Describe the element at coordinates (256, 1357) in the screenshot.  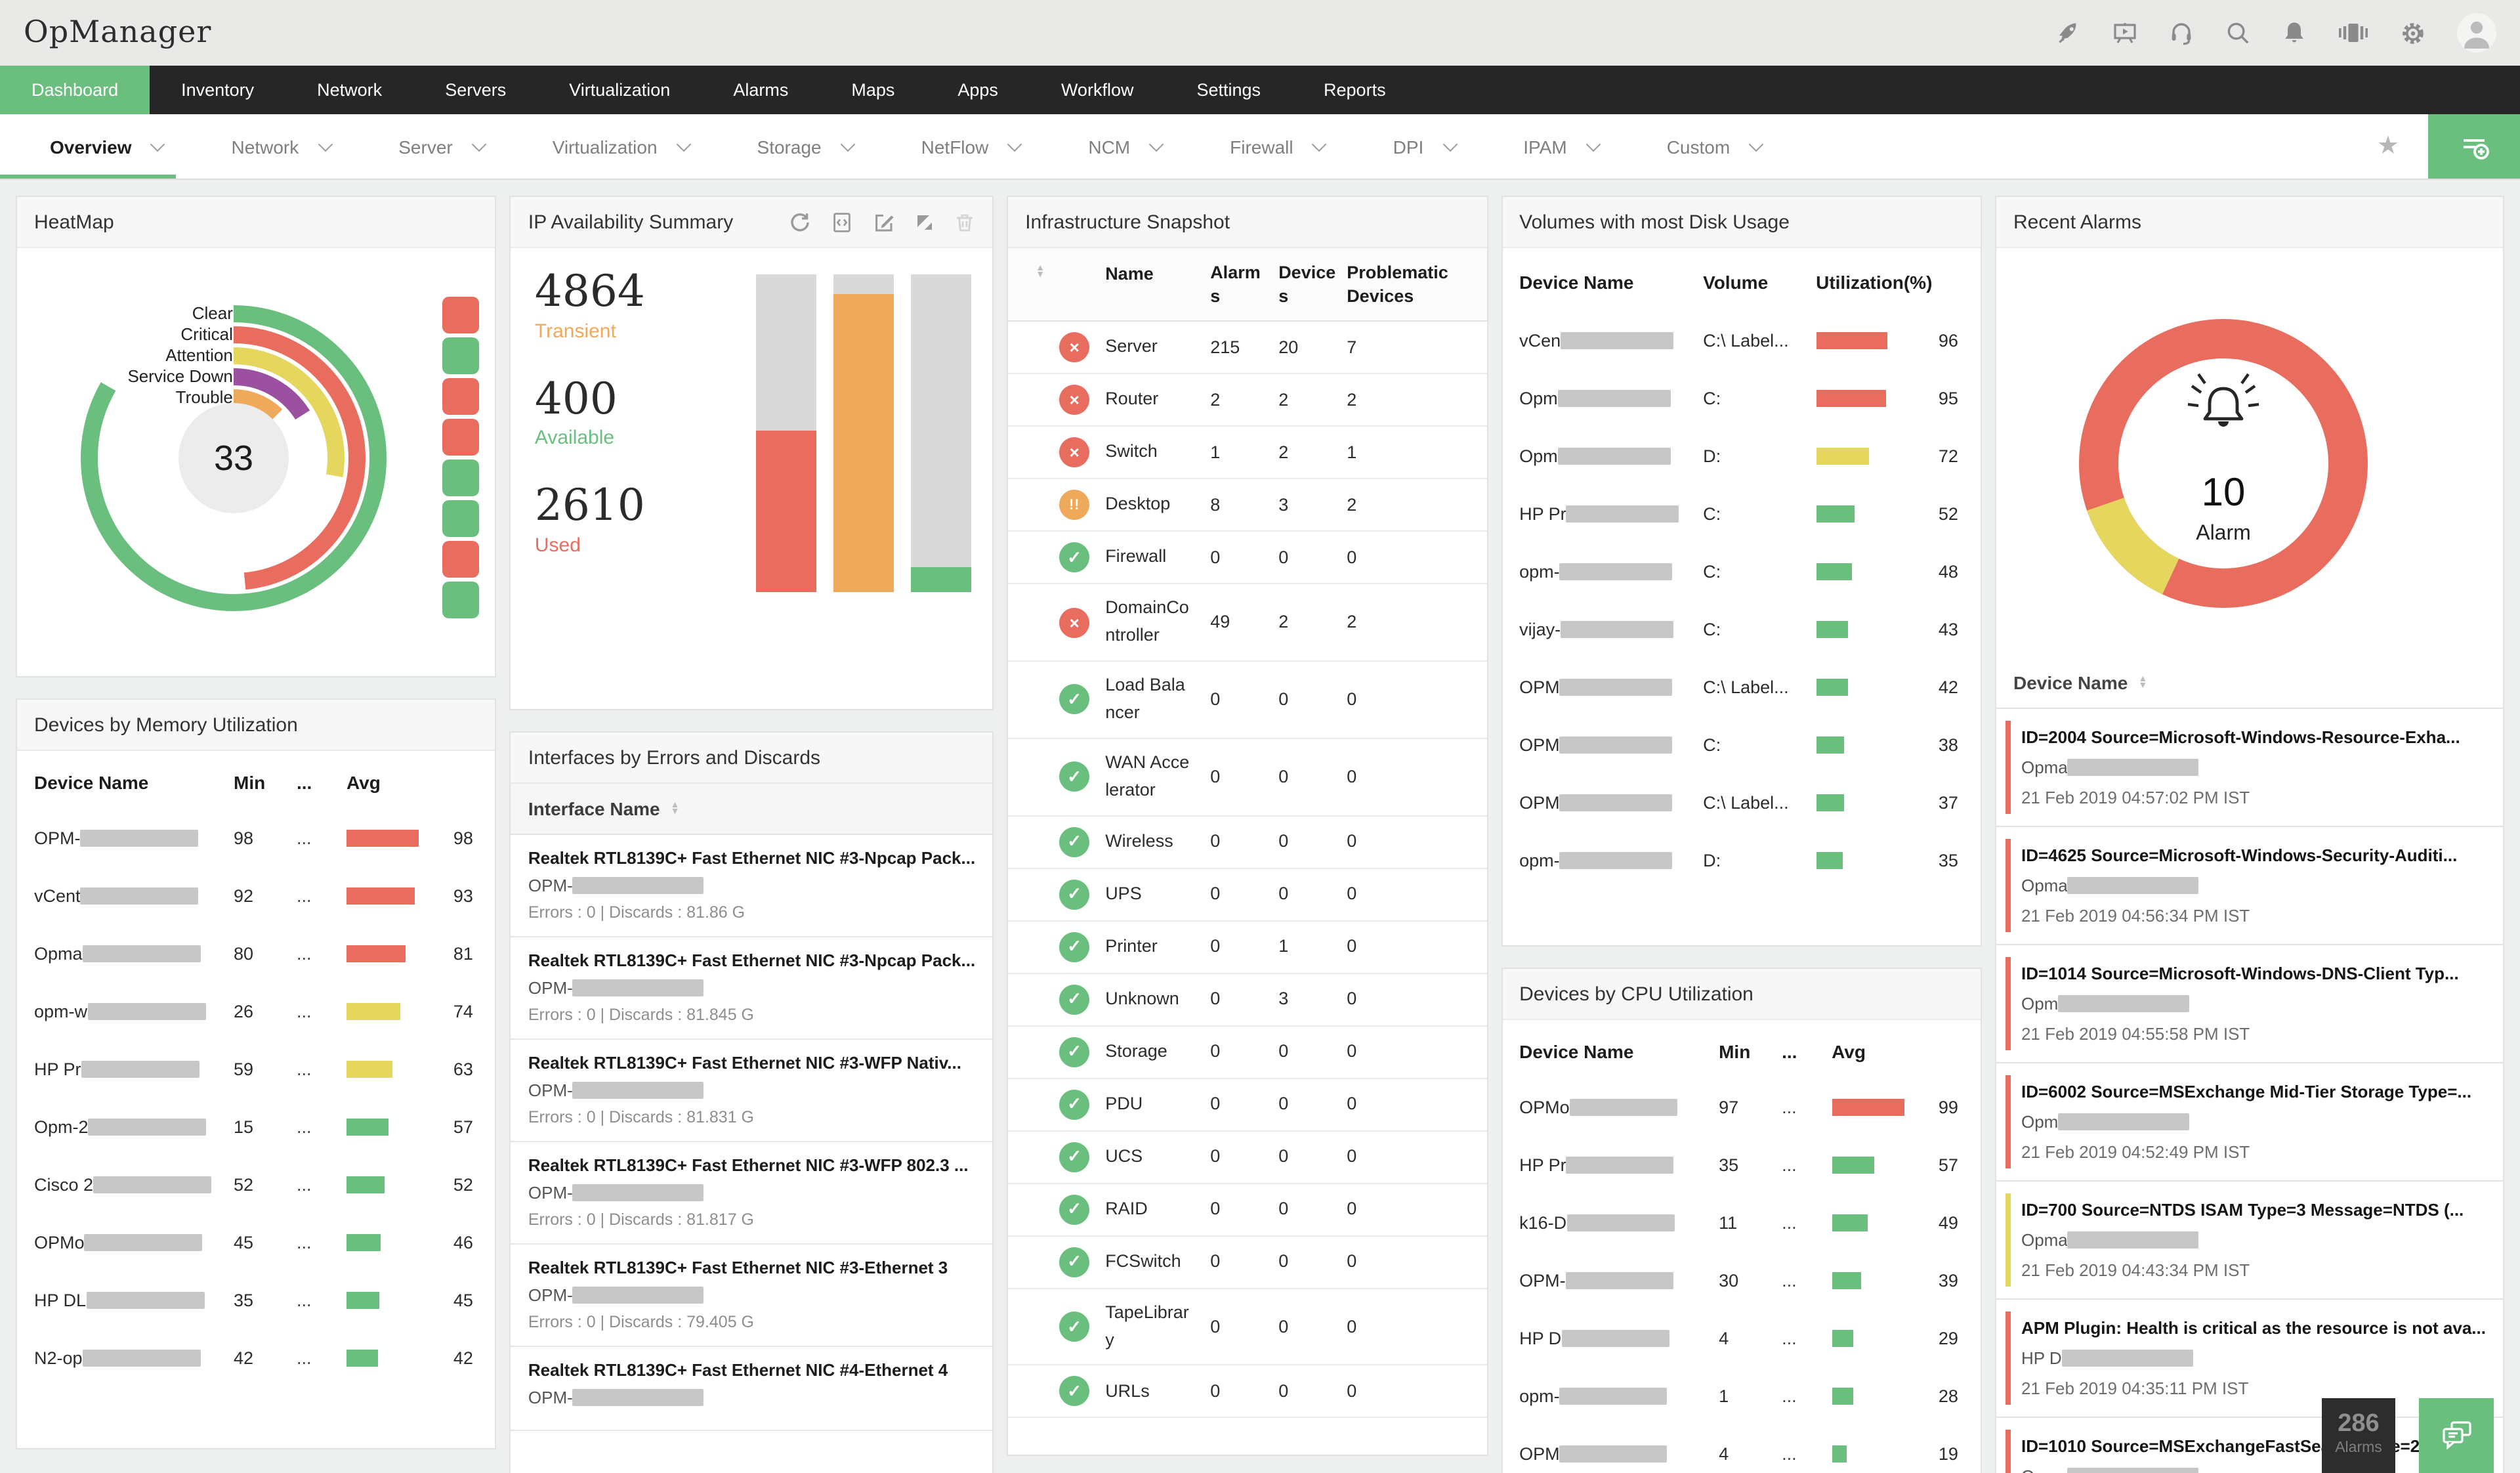
I see `table-row: N2-op 42... 42` at that location.